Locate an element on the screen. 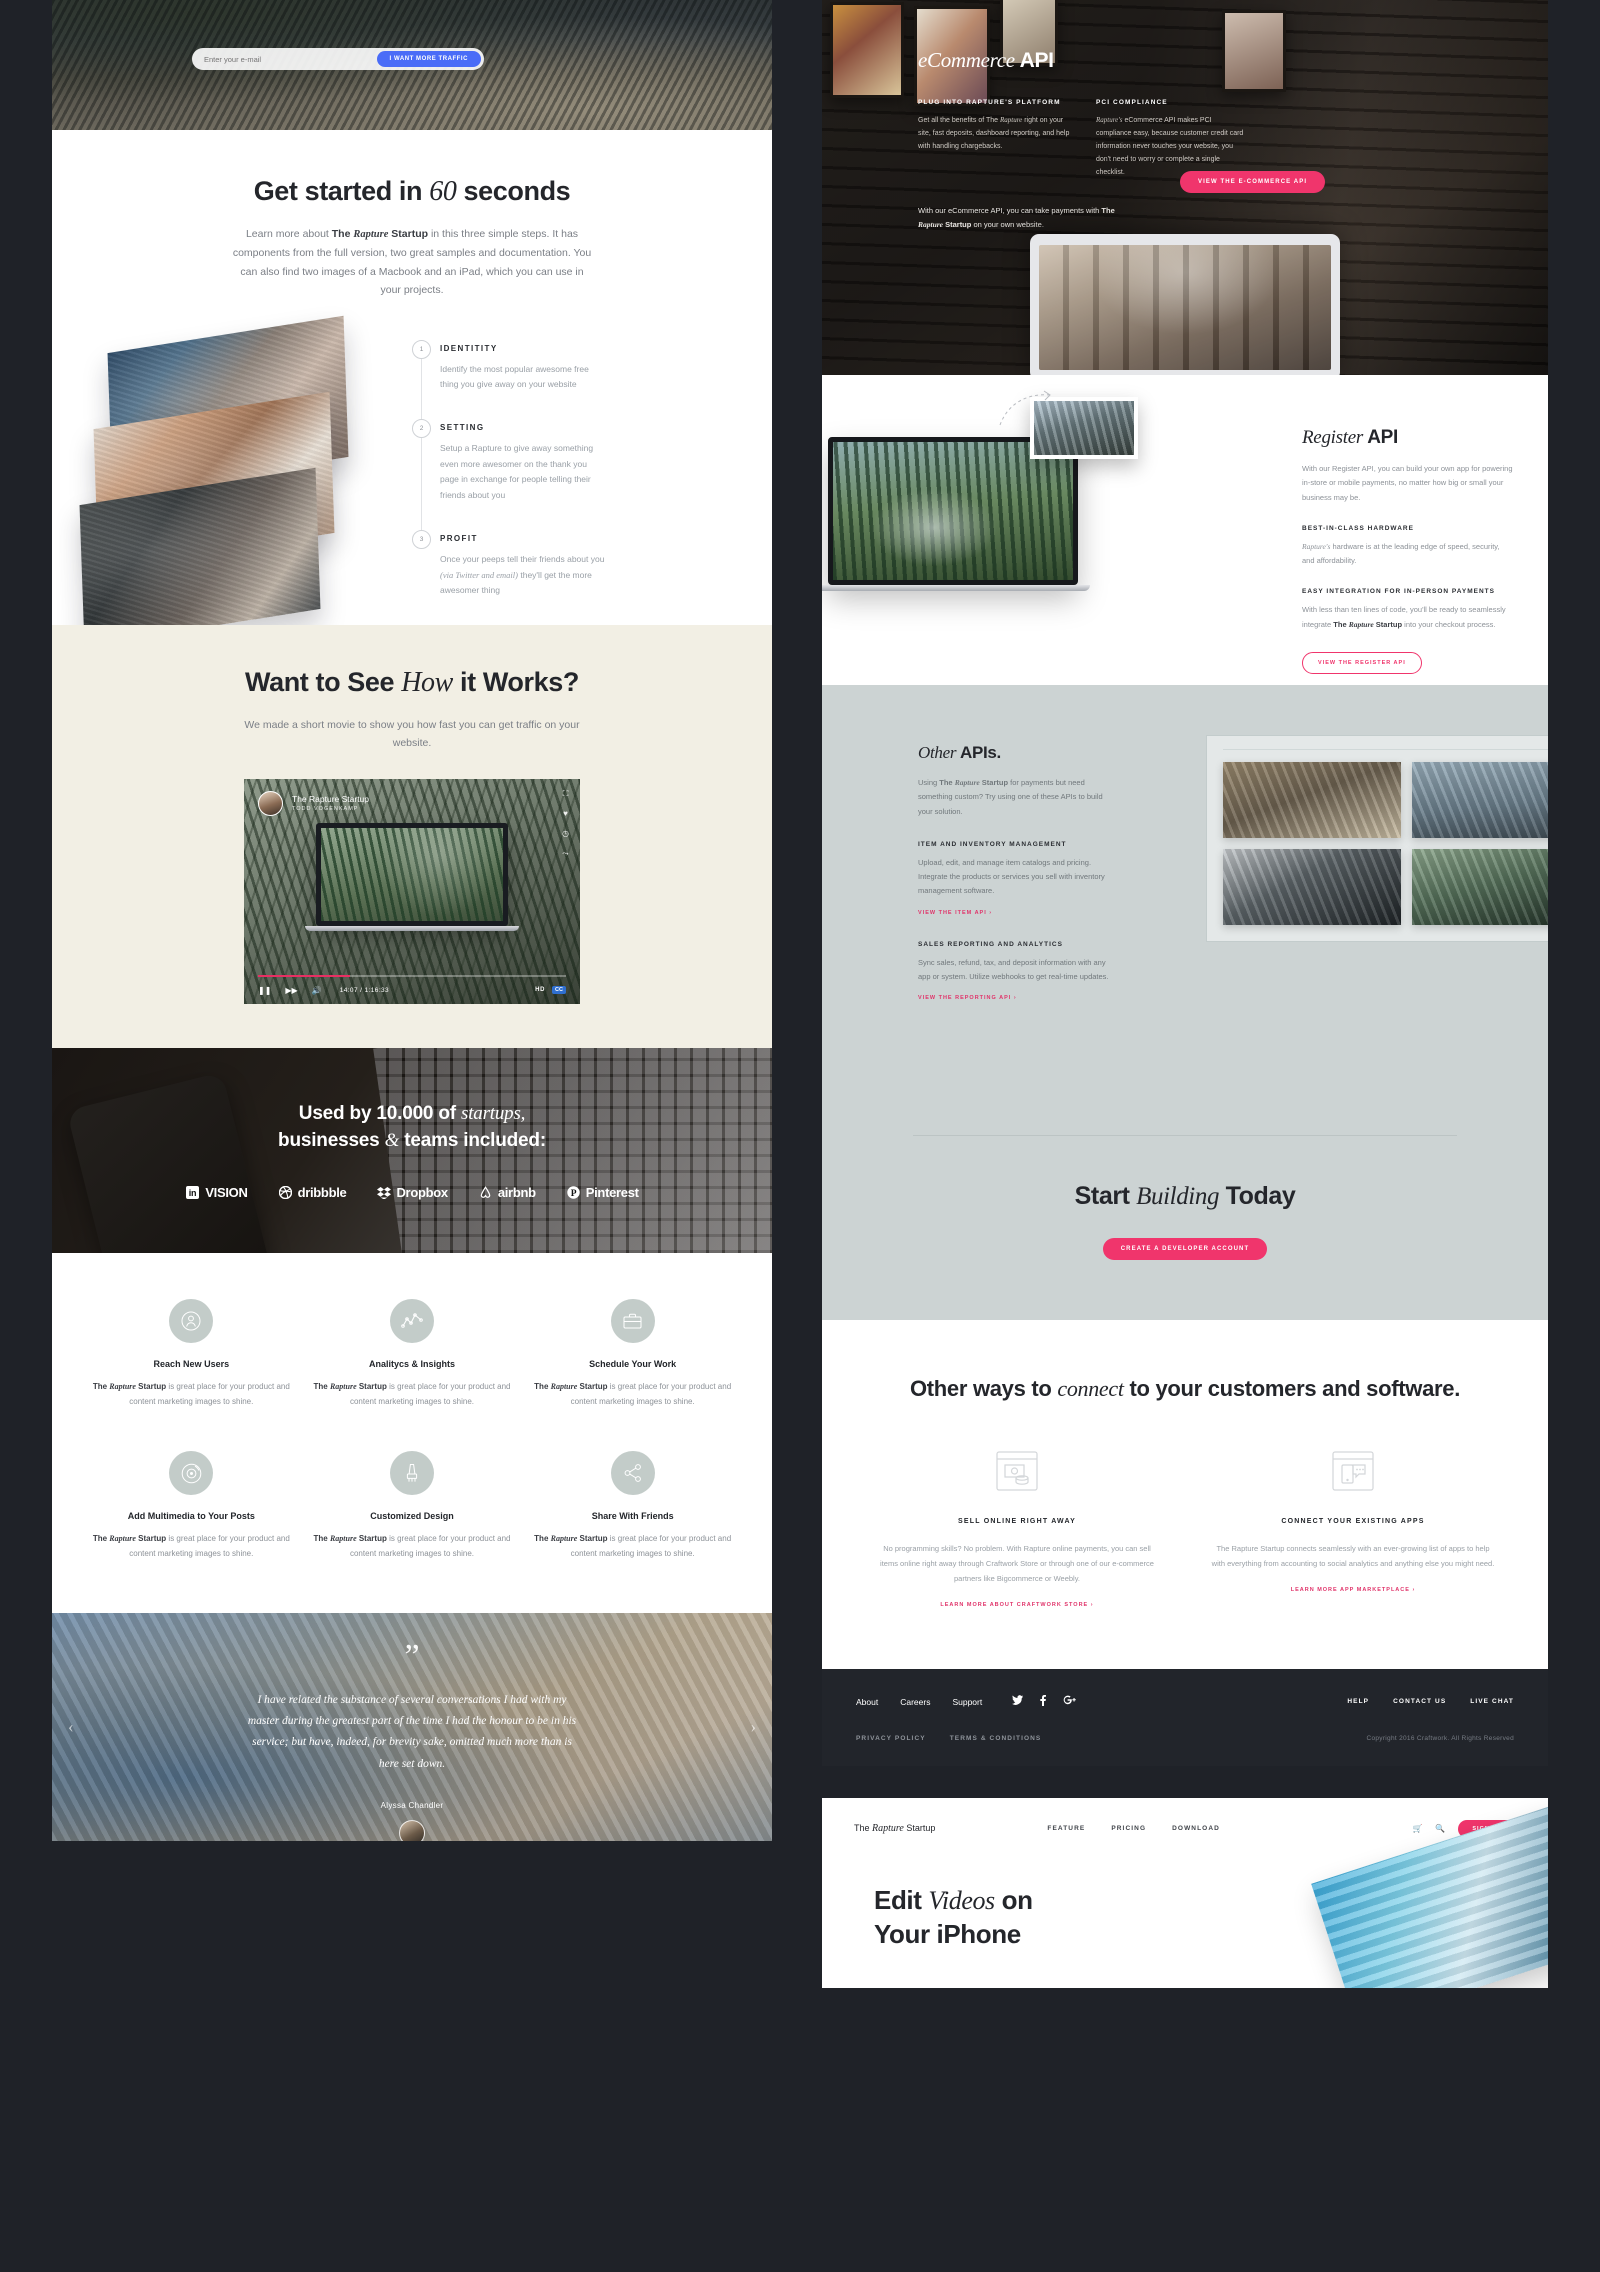  video-channel-name: The Rapture Startup is located at coordinates (331, 799).